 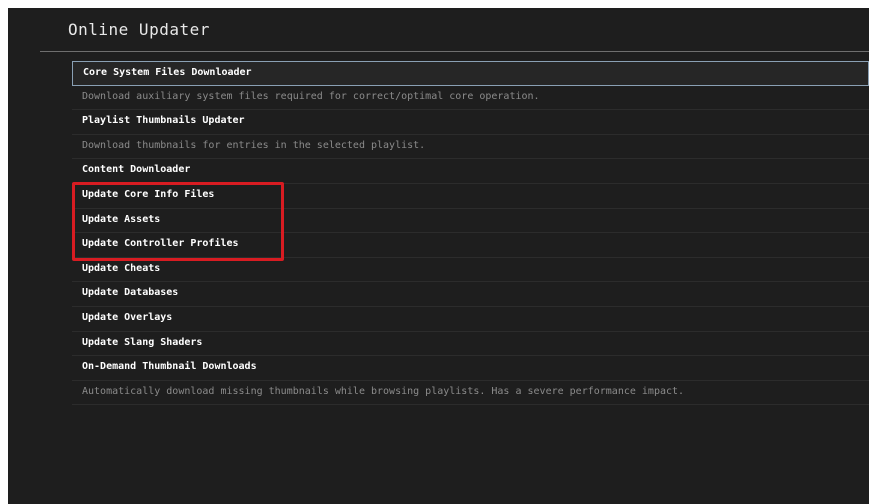 What do you see at coordinates (167, 72) in the screenshot?
I see `menu-item-label: Core System Files Downloader` at bounding box center [167, 72].